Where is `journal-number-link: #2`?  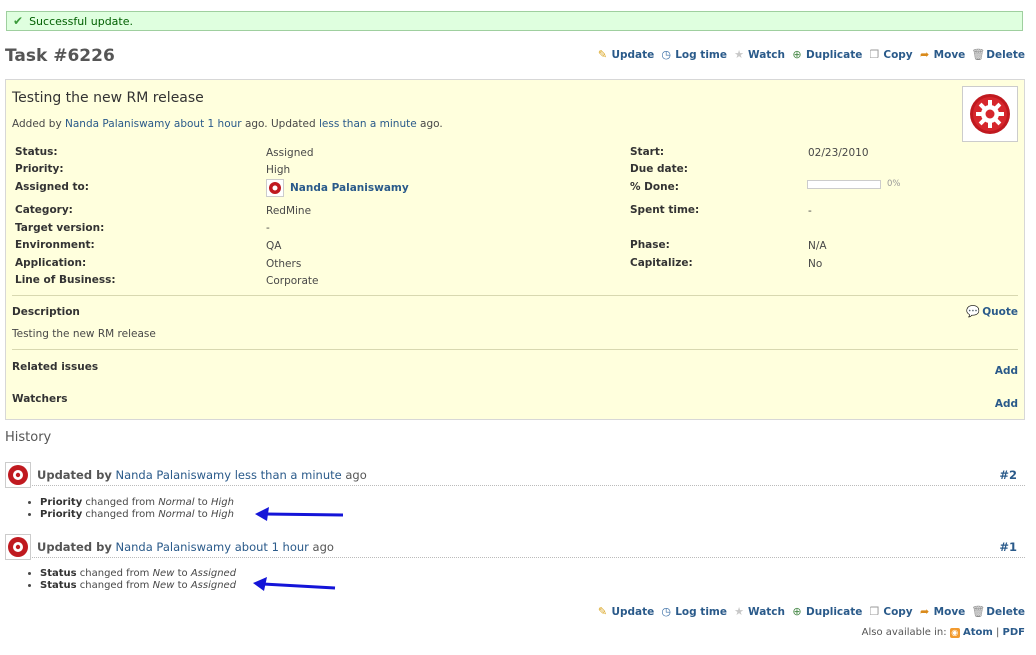
journal-number-link: #2 is located at coordinates (1008, 475).